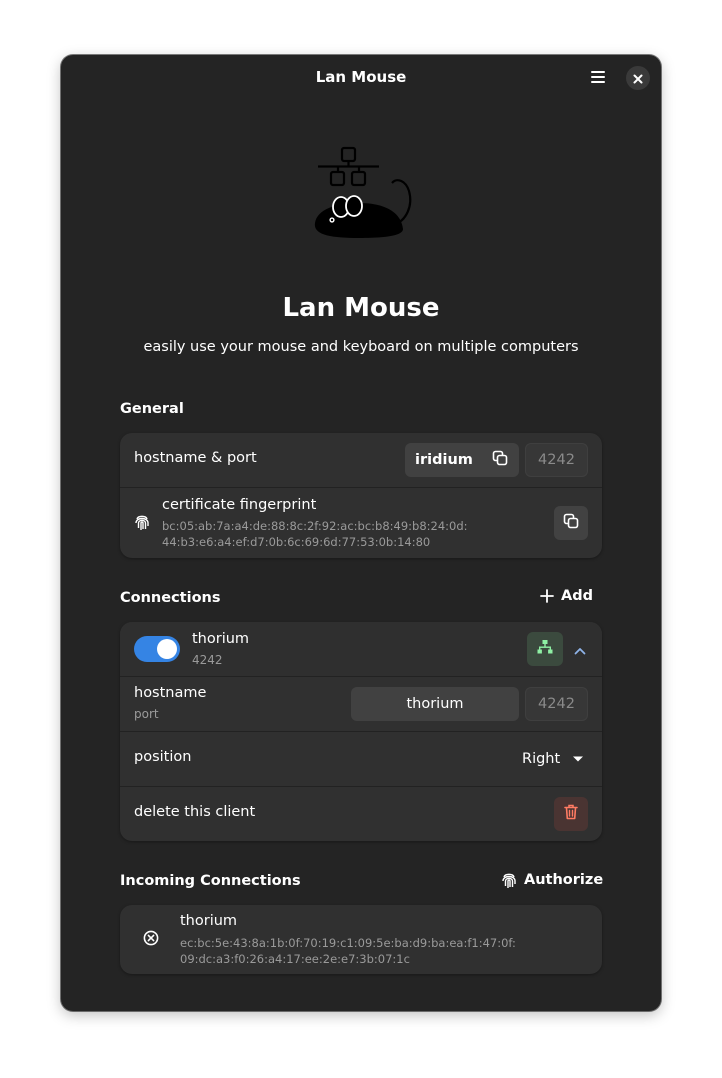 This screenshot has height=1078, width=722. Describe the element at coordinates (207, 660) in the screenshot. I see `client-port: 4242` at that location.